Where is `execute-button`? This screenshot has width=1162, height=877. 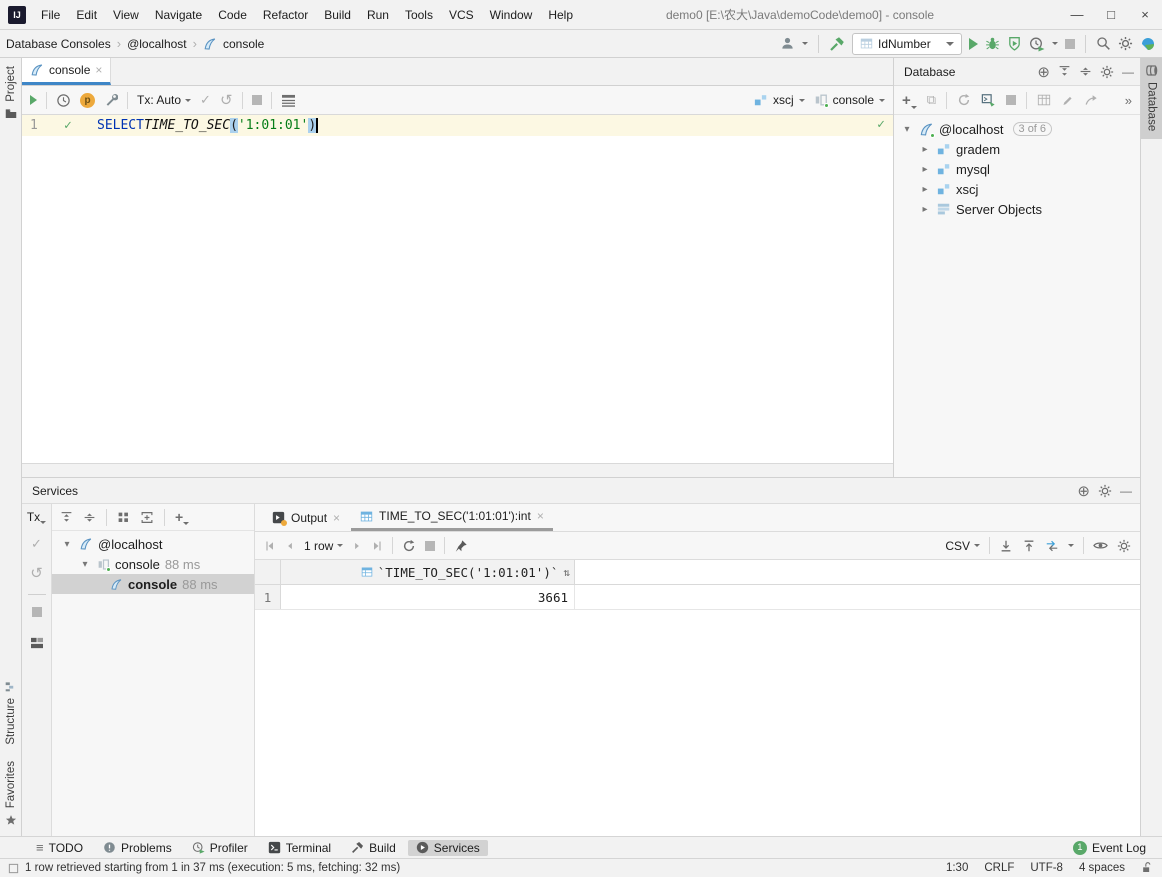
execute-button is located at coordinates (33, 100).